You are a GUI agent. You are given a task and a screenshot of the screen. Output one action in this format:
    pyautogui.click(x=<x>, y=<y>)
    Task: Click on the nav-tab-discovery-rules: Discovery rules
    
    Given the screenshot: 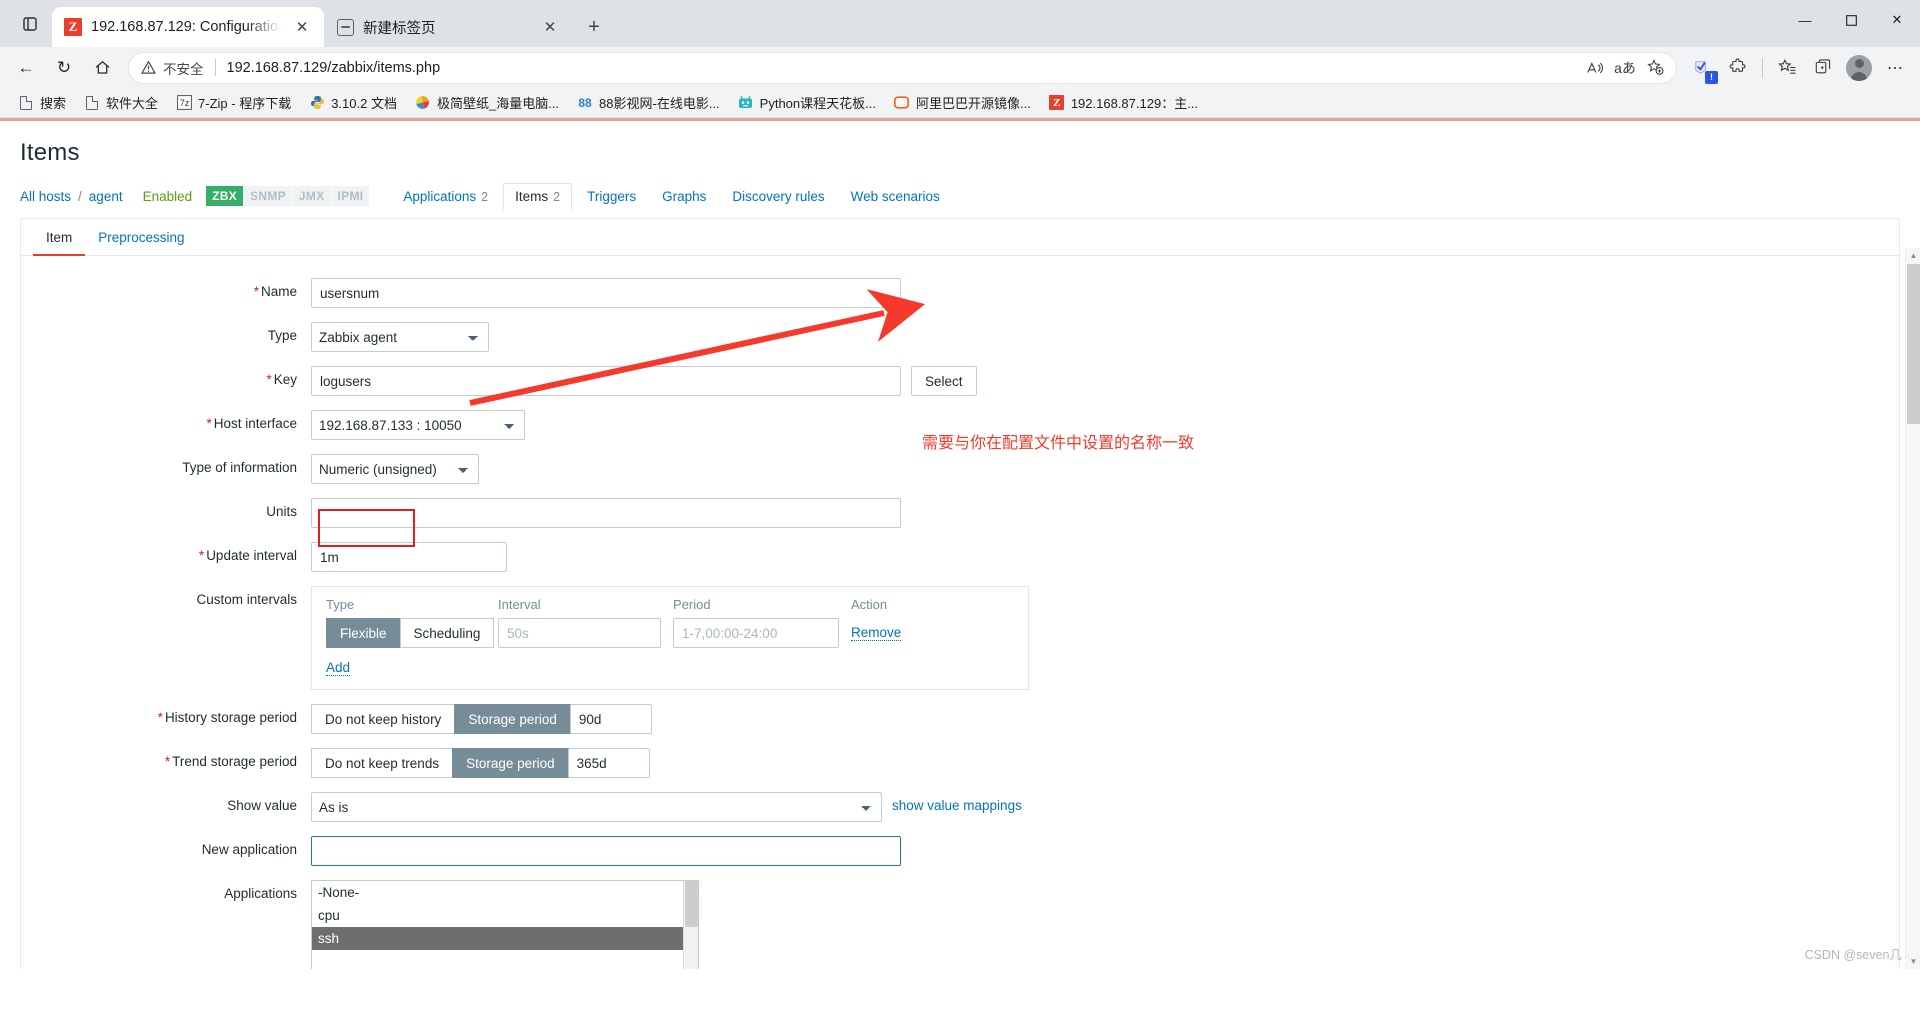 What is the action you would take?
    pyautogui.click(x=778, y=196)
    